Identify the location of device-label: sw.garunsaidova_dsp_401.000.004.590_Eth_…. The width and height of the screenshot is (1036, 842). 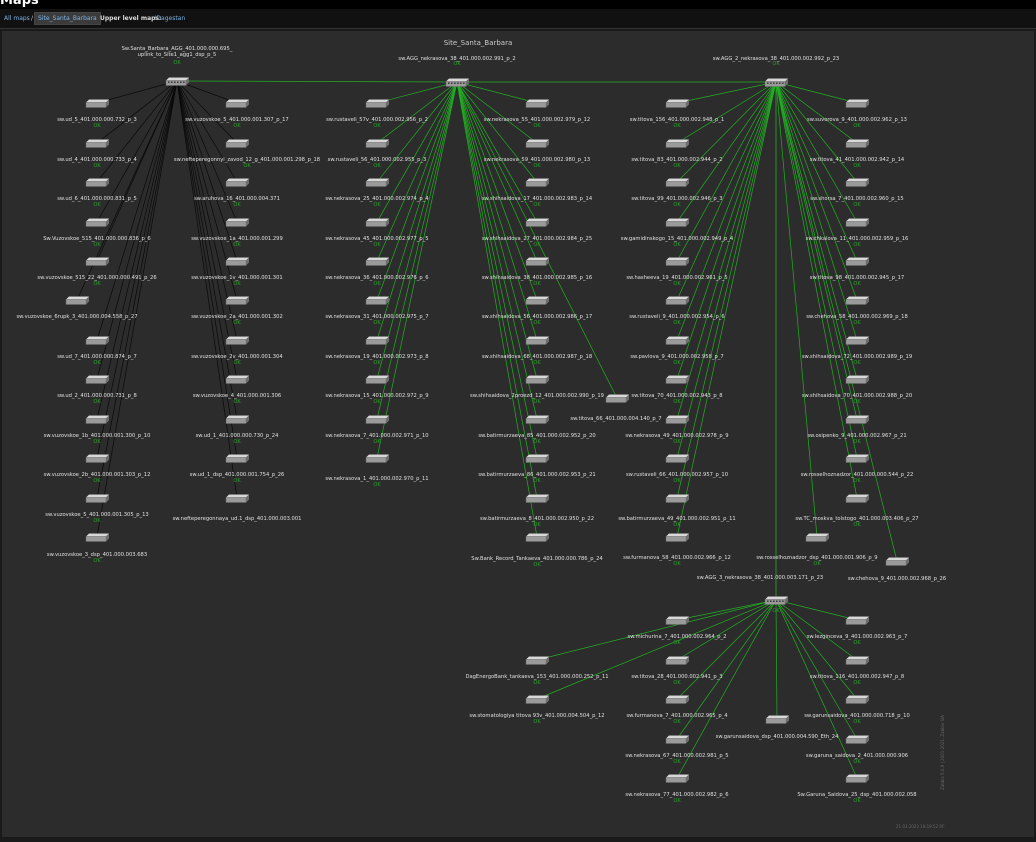
(777, 737).